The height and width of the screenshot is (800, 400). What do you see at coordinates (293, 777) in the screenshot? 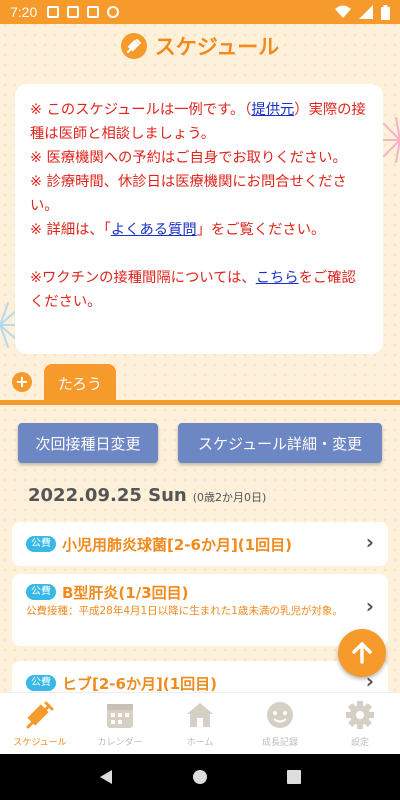
I see `recents-icon` at bounding box center [293, 777].